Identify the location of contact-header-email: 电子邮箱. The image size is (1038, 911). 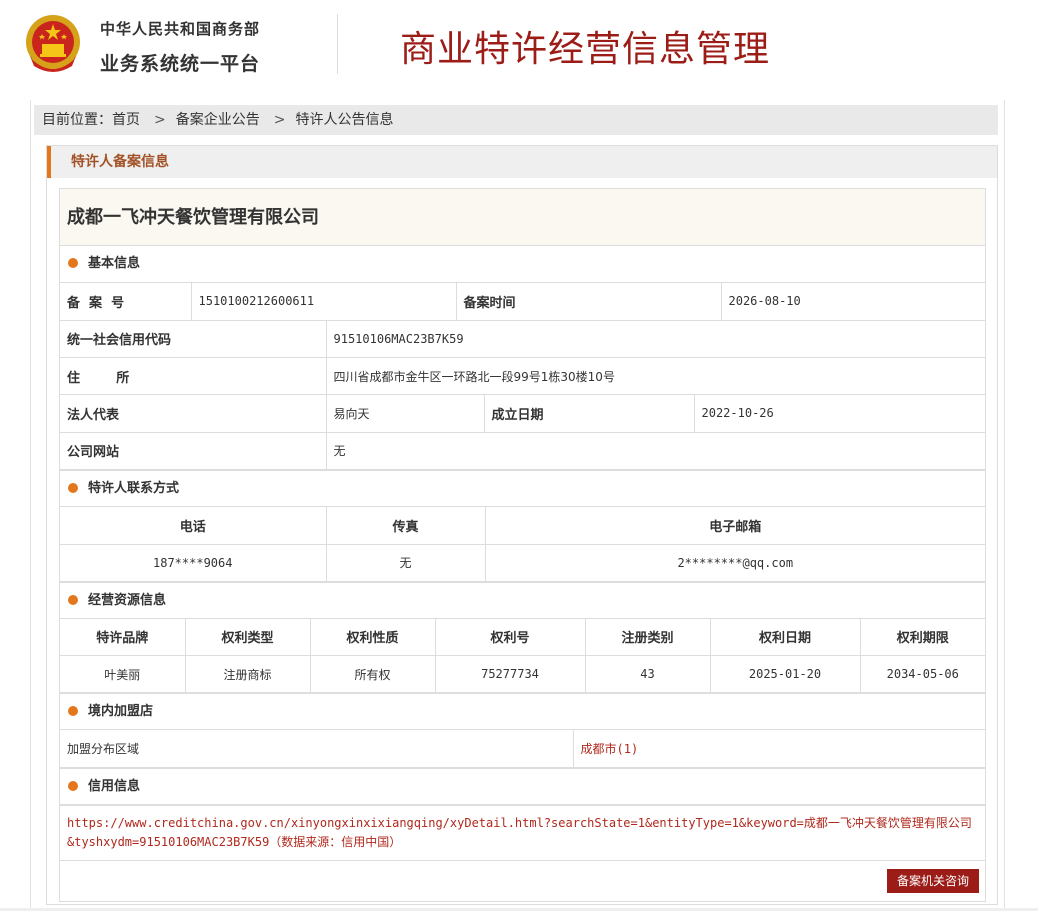
(735, 526).